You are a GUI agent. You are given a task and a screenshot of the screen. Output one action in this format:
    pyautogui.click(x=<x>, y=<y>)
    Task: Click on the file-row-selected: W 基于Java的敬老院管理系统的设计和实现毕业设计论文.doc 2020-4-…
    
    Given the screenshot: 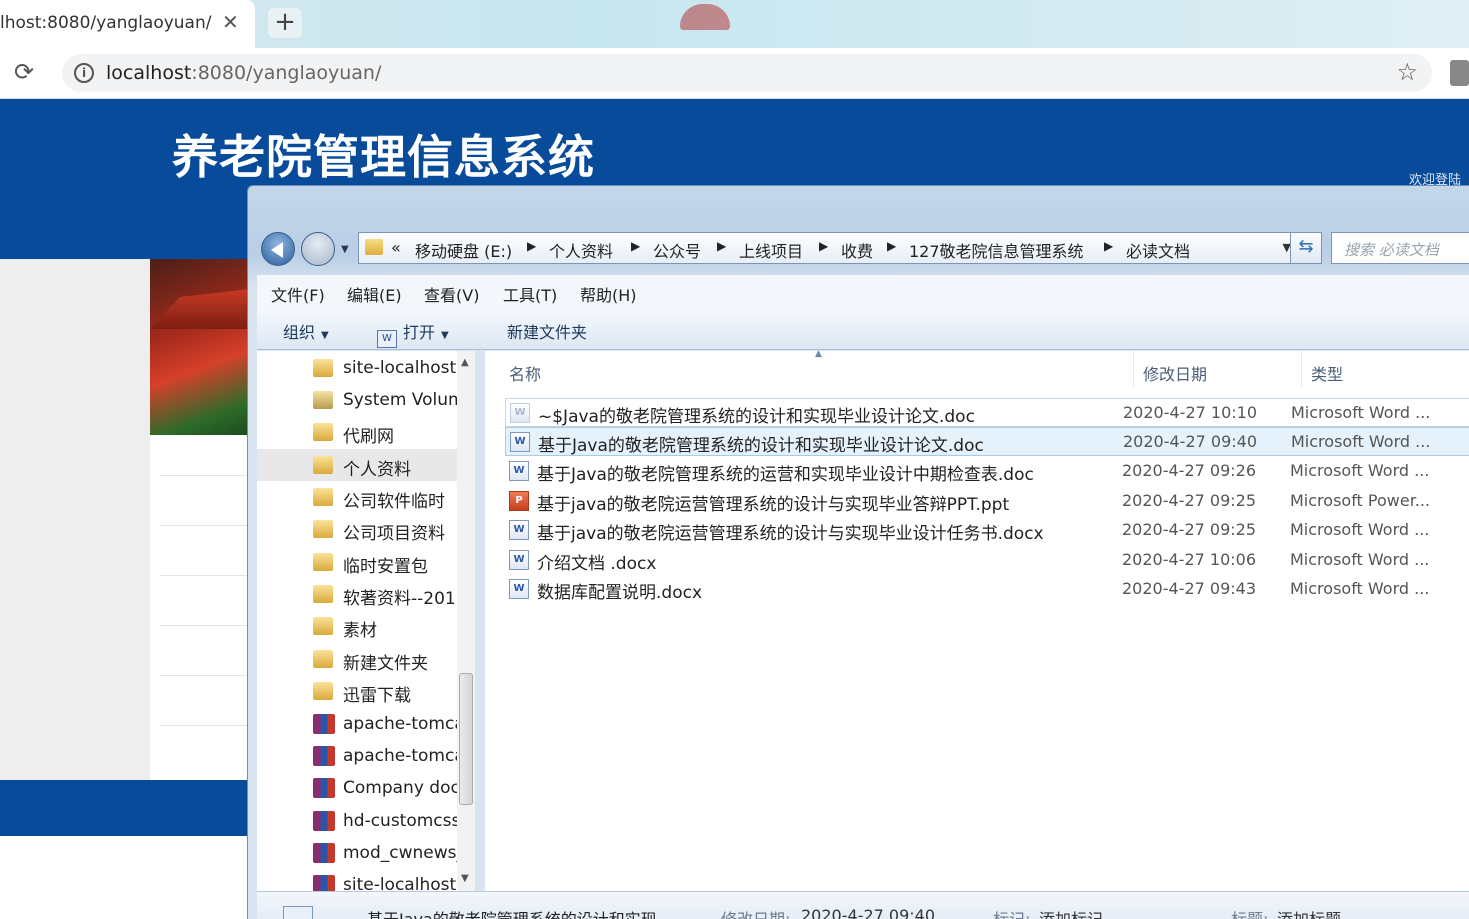 What is the action you would take?
    pyautogui.click(x=987, y=441)
    